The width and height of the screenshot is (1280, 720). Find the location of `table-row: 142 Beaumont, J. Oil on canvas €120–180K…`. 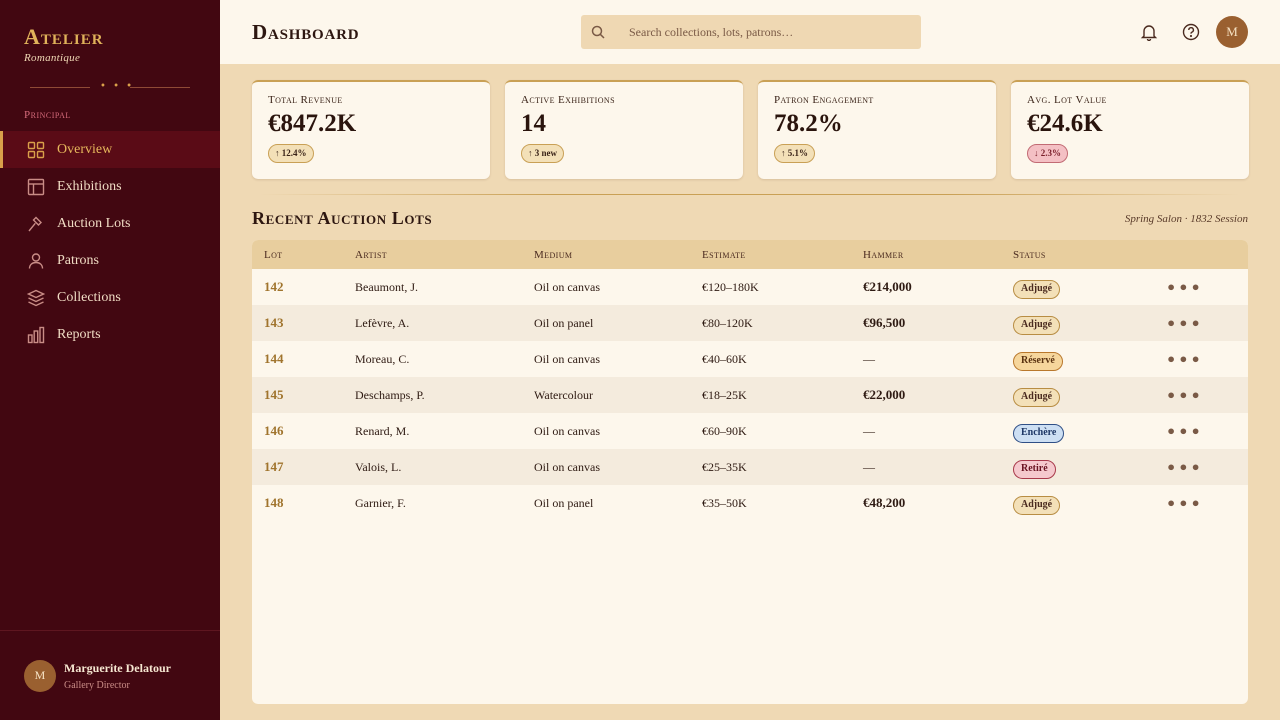

table-row: 142 Beaumont, J. Oil on canvas €120–180K… is located at coordinates (750, 287).